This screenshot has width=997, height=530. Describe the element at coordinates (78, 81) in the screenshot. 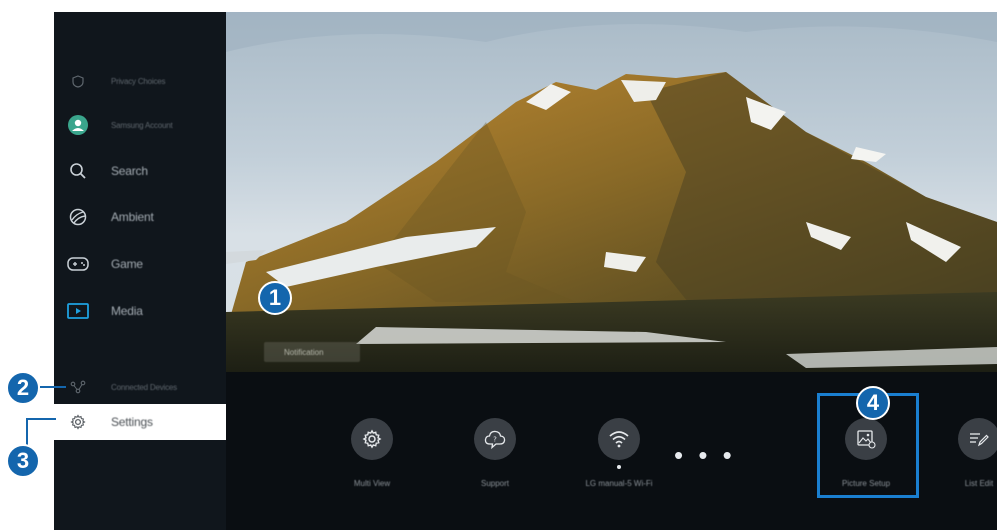

I see `shield-icon` at that location.